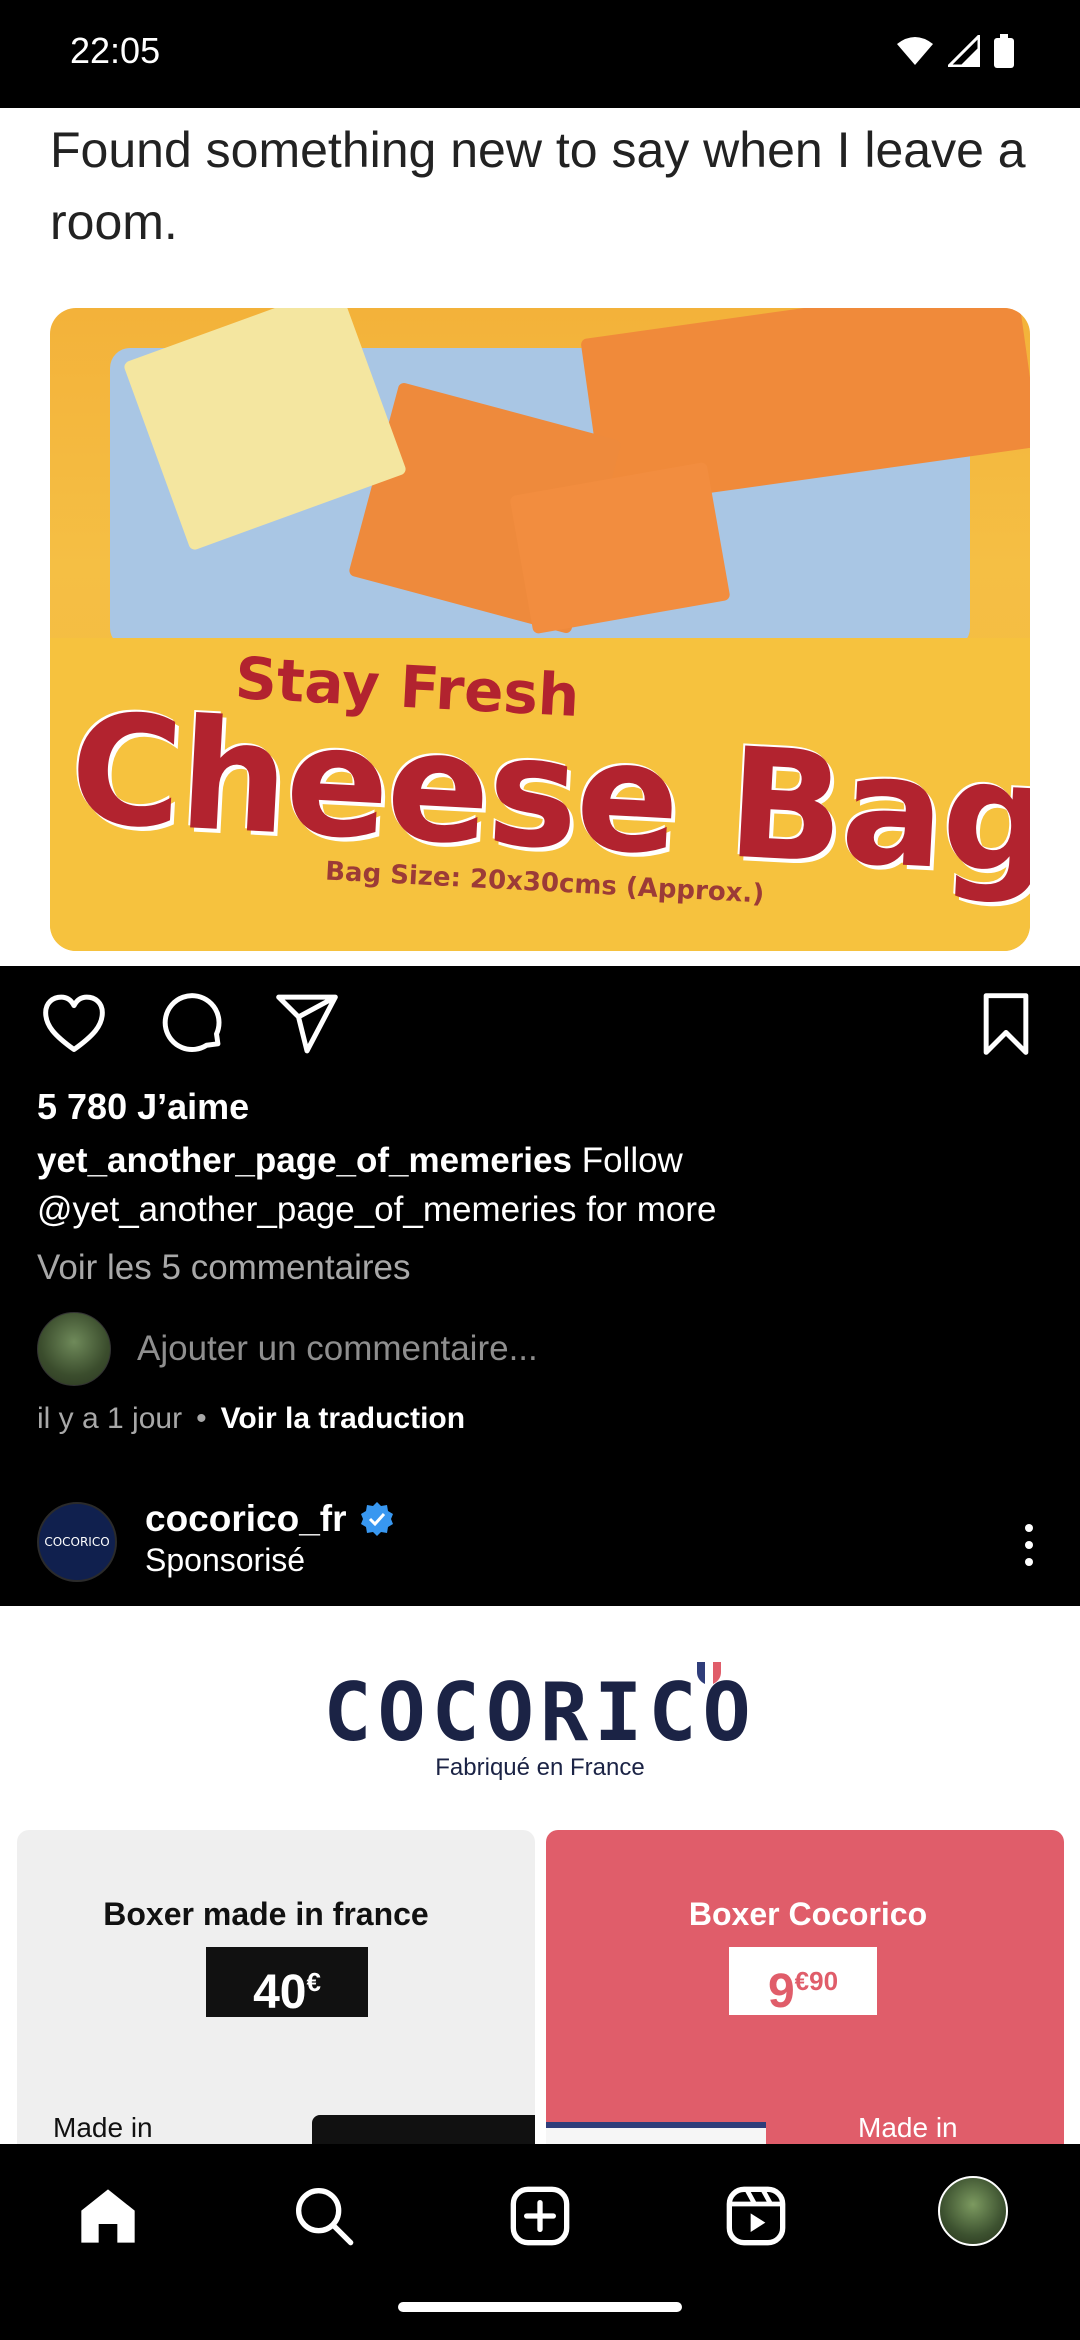  I want to click on post-actions, so click(540, 1026).